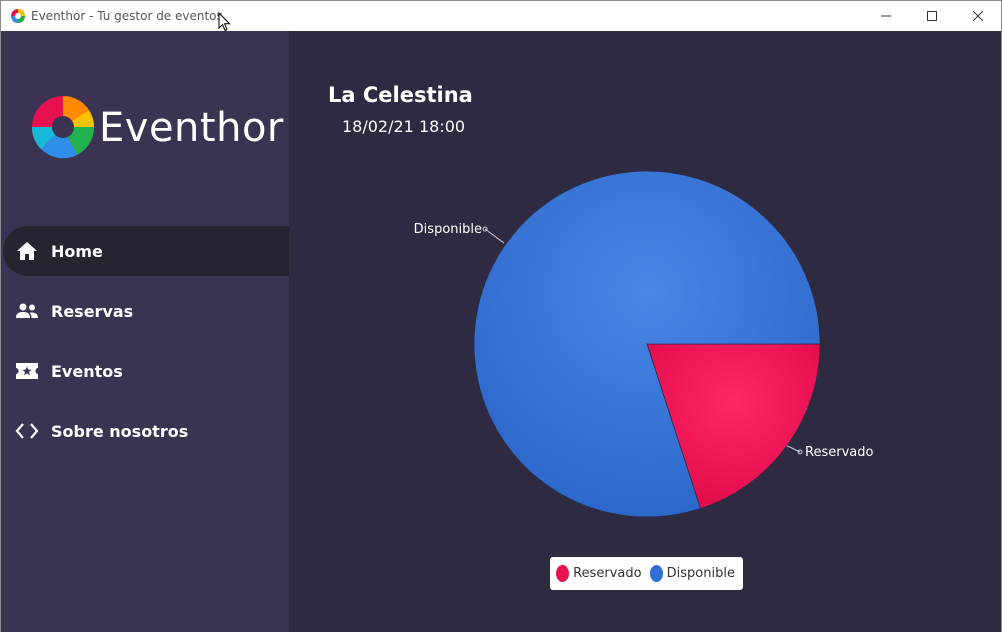  Describe the element at coordinates (700, 573) in the screenshot. I see `legend-label-disponible: Disponible` at that location.